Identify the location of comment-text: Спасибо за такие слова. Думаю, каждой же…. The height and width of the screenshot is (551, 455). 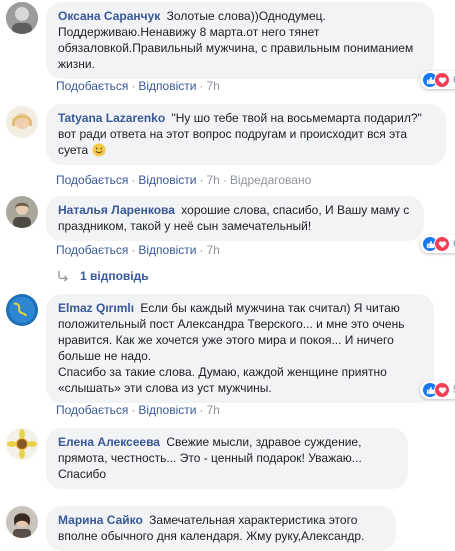
(222, 380).